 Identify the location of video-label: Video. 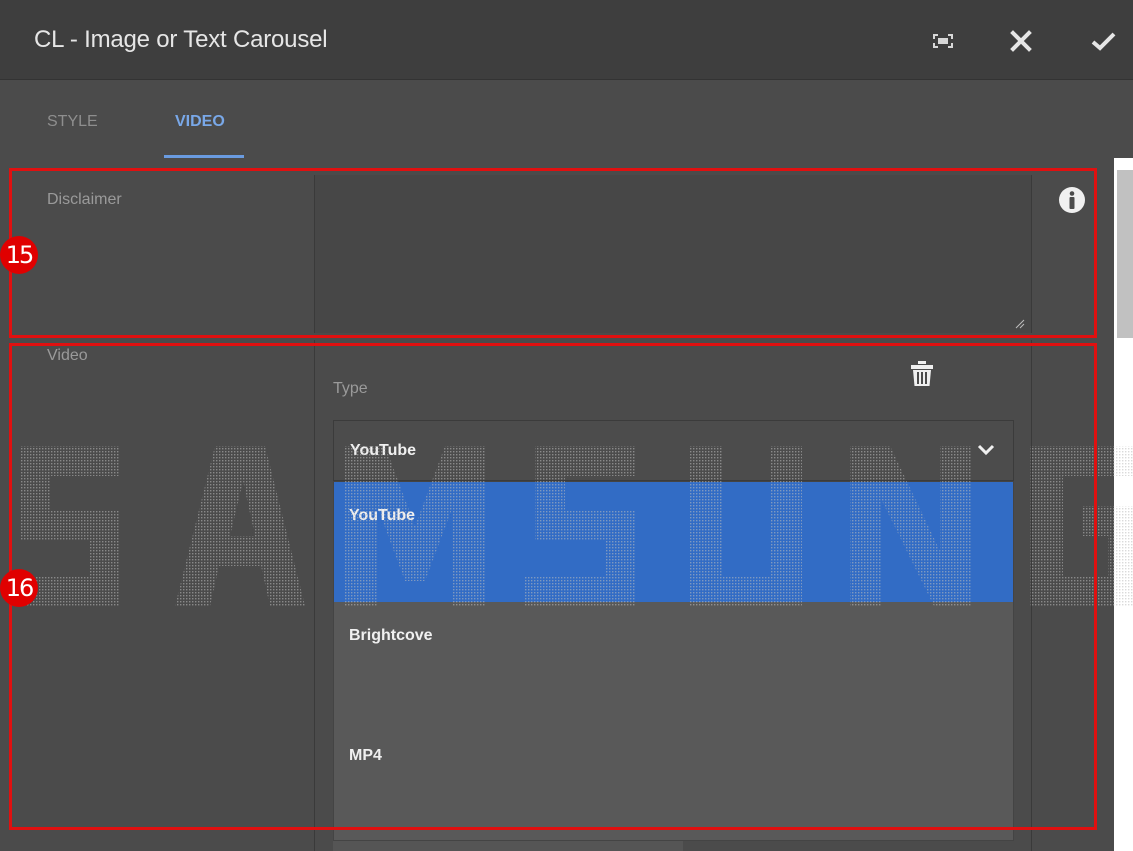
(67, 355).